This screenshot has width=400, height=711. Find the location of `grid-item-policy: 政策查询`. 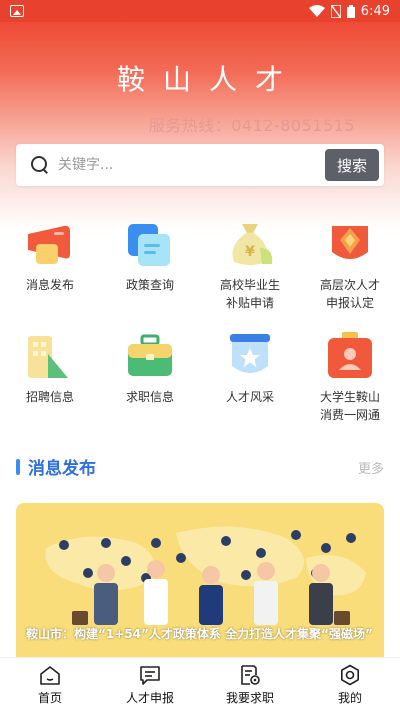

grid-item-policy: 政策查询 is located at coordinates (150, 256).